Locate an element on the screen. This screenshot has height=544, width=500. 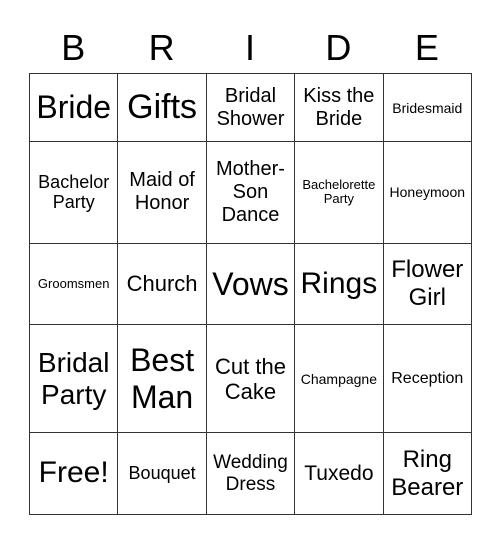
header-letter: R is located at coordinates (161, 47).